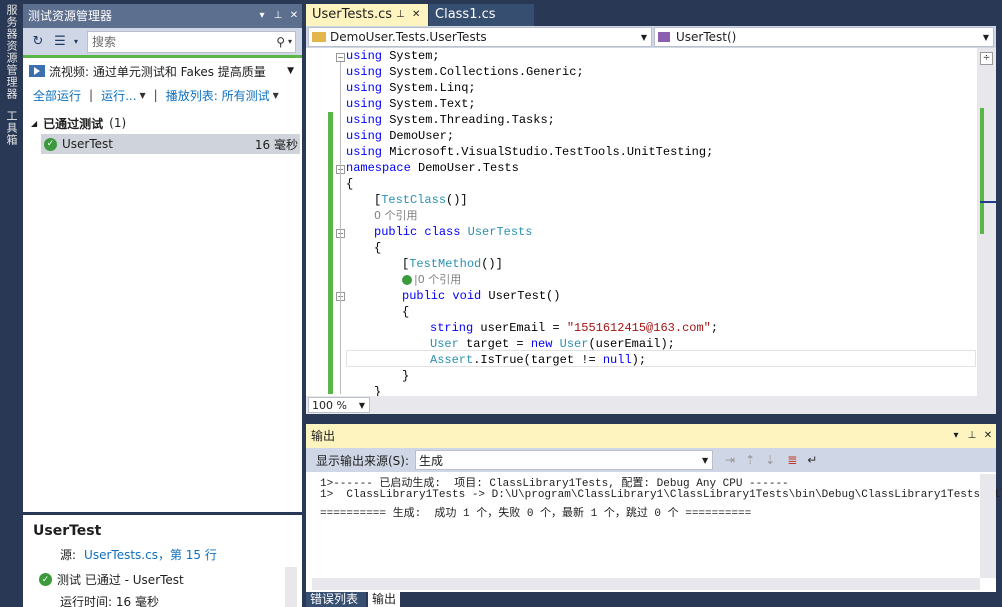  What do you see at coordinates (651, 436) in the screenshot?
I see `output-titlebar: 输出 ▾ ⊥ ✕` at bounding box center [651, 436].